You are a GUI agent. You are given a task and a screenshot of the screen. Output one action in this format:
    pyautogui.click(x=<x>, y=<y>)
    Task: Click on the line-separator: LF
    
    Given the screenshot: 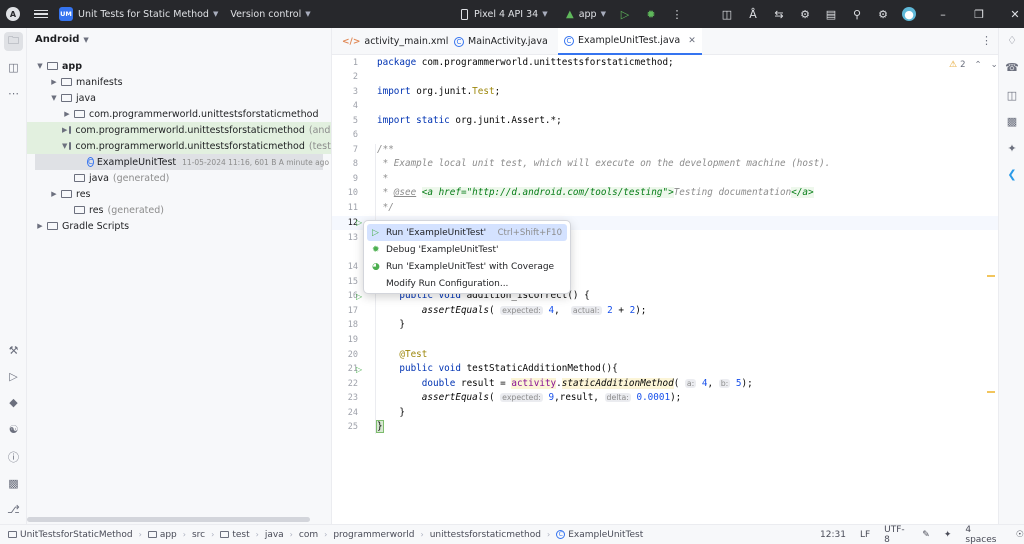 What is the action you would take?
    pyautogui.click(x=865, y=535)
    